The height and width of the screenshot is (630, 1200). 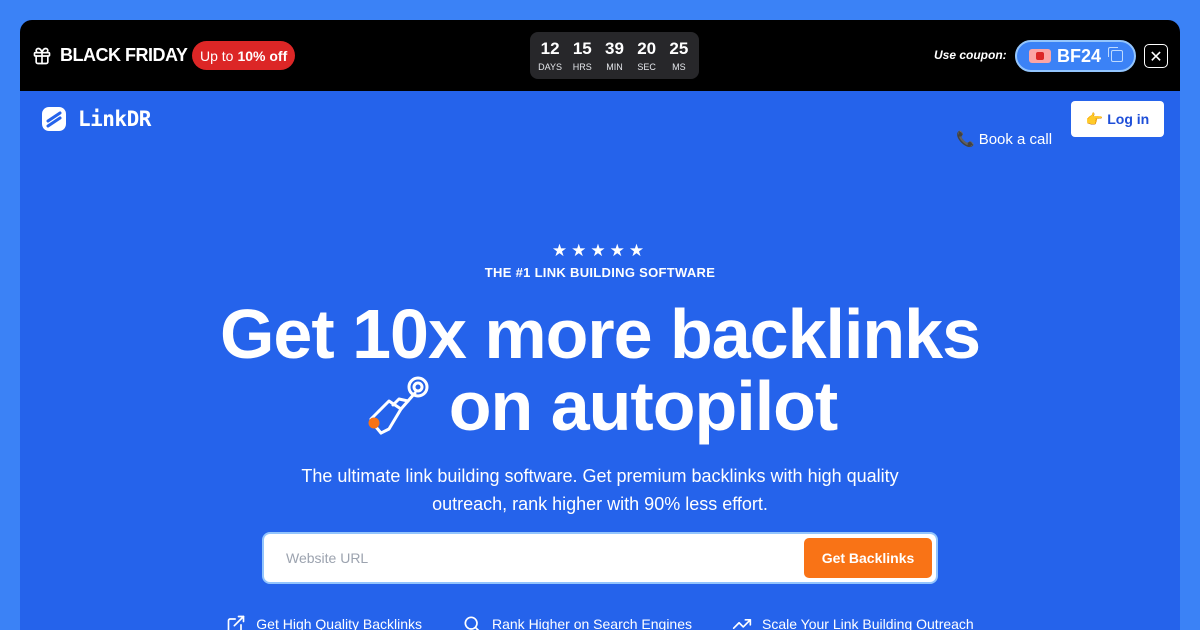 What do you see at coordinates (679, 66) in the screenshot?
I see `countdown-label: MS` at bounding box center [679, 66].